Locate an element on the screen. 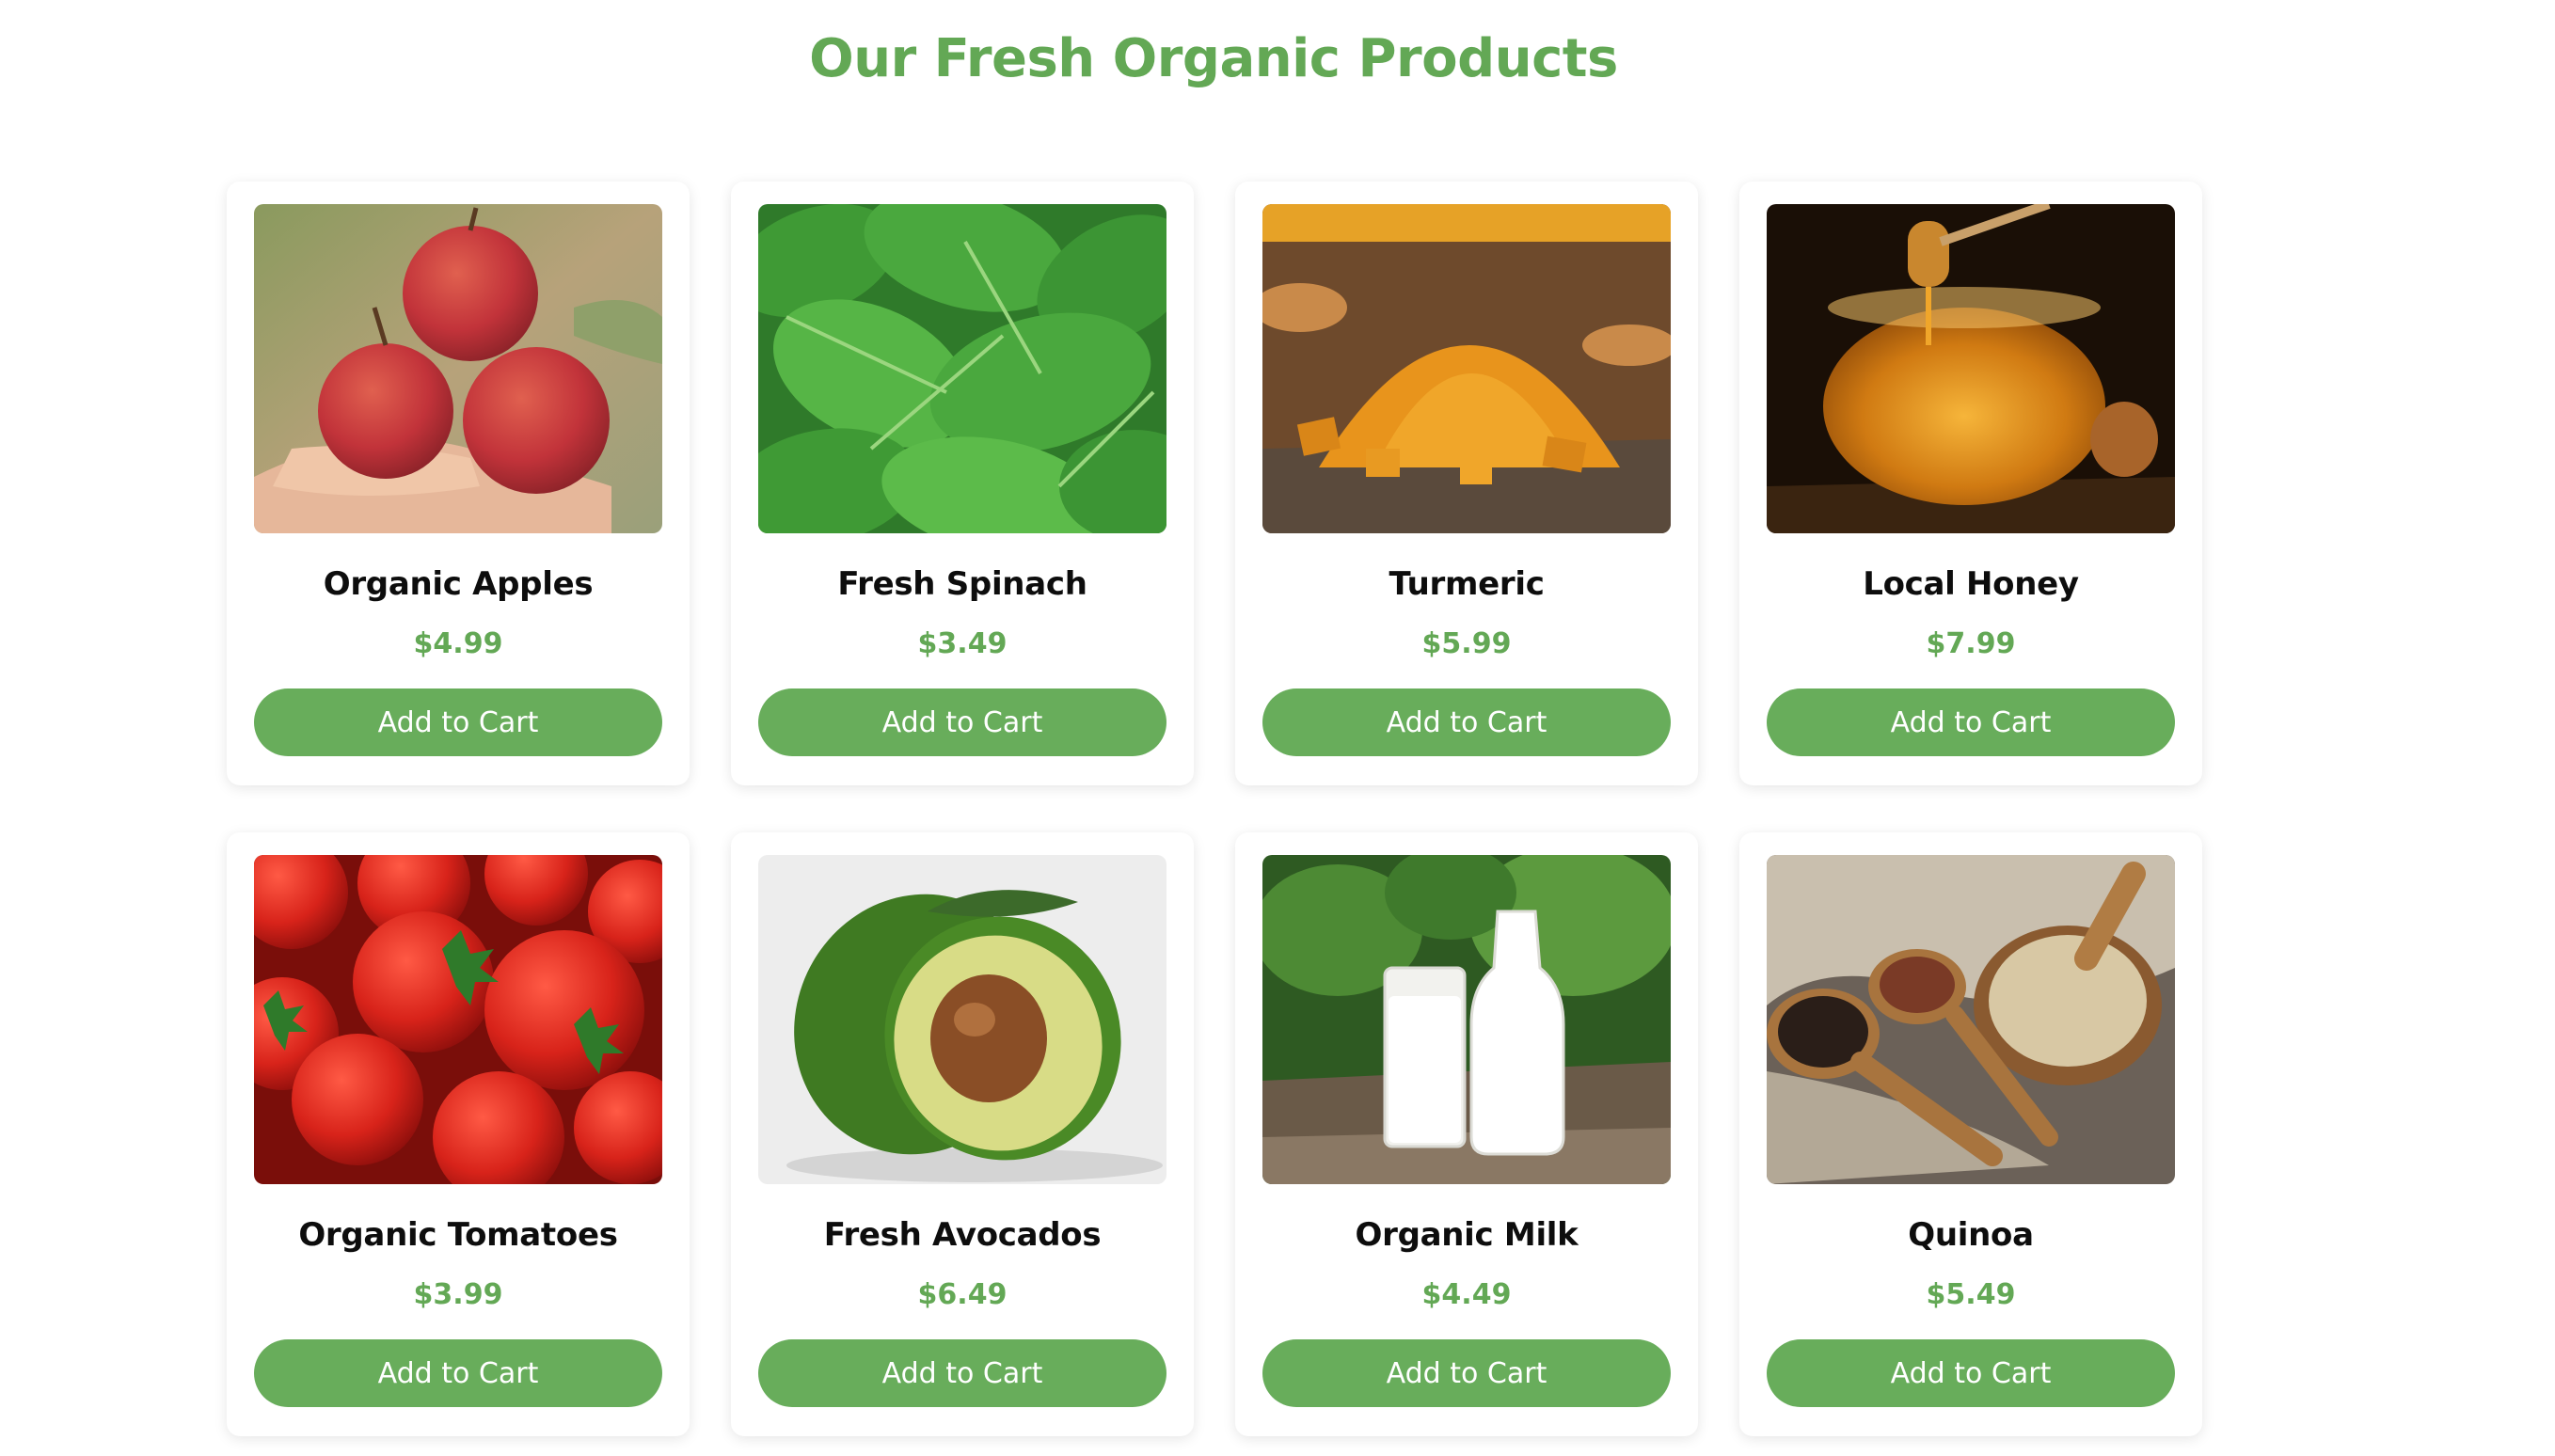 This screenshot has height=1456, width=2555. product-card: Fresh Avocados $6.49 Add to Cart is located at coordinates (963, 1134).